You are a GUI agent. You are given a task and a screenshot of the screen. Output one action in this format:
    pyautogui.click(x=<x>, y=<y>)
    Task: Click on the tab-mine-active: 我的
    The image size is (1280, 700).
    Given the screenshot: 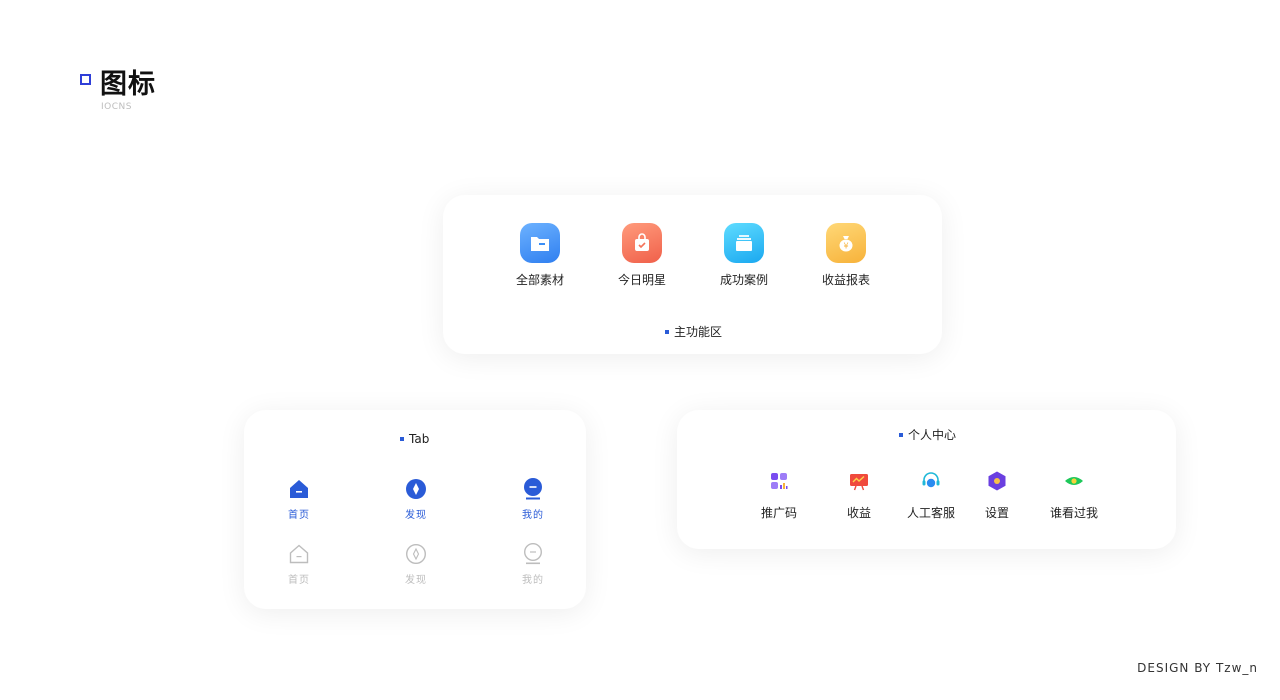 What is the action you would take?
    pyautogui.click(x=533, y=499)
    